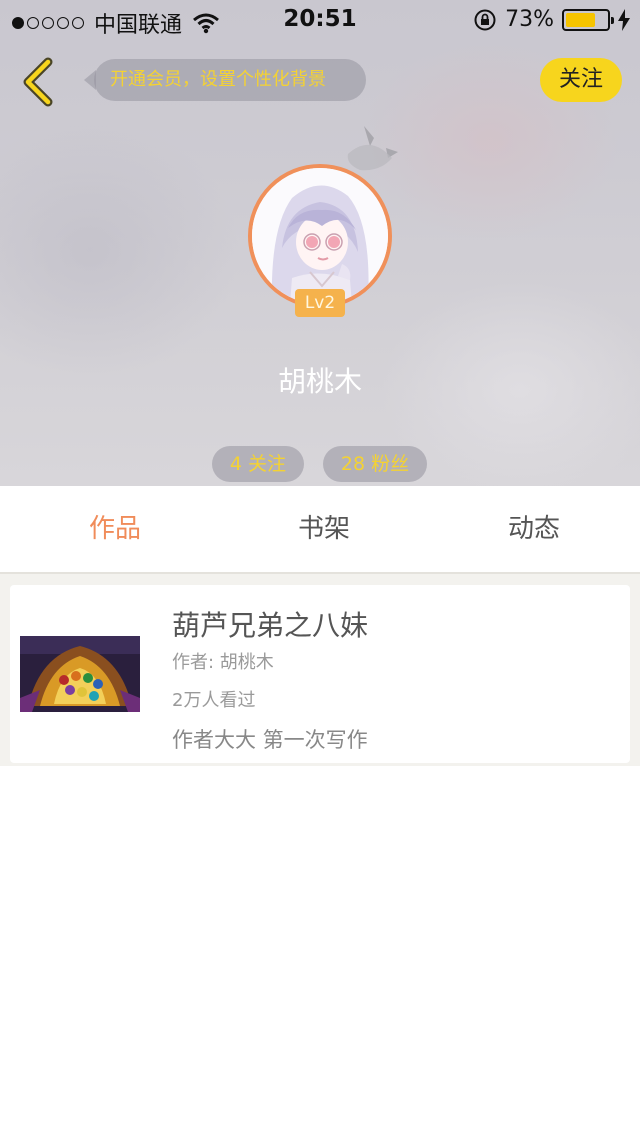 The width and height of the screenshot is (640, 1136). I want to click on work-description: 作者大大 第一次写作, so click(270, 740).